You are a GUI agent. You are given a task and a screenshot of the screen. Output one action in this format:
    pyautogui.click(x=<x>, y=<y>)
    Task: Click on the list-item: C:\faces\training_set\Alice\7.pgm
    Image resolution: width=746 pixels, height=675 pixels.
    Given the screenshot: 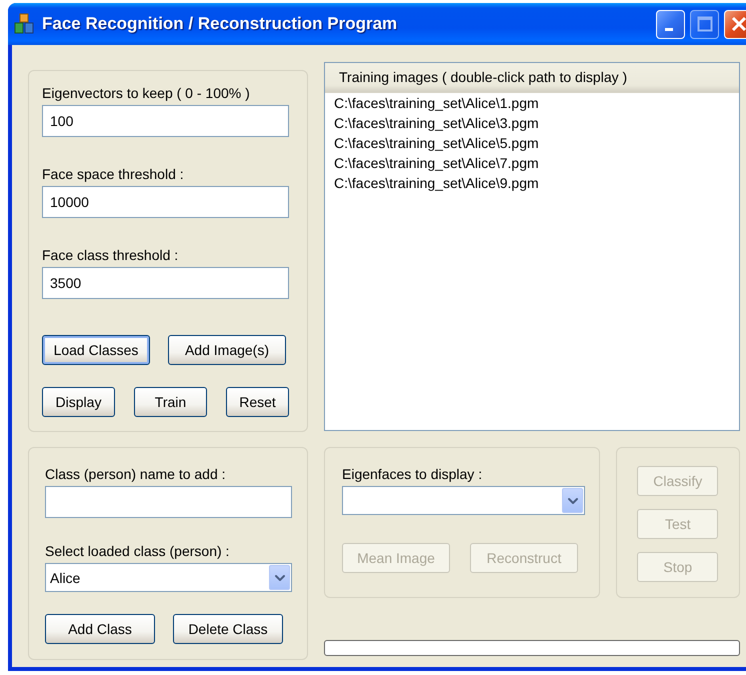 What is the action you would take?
    pyautogui.click(x=532, y=163)
    